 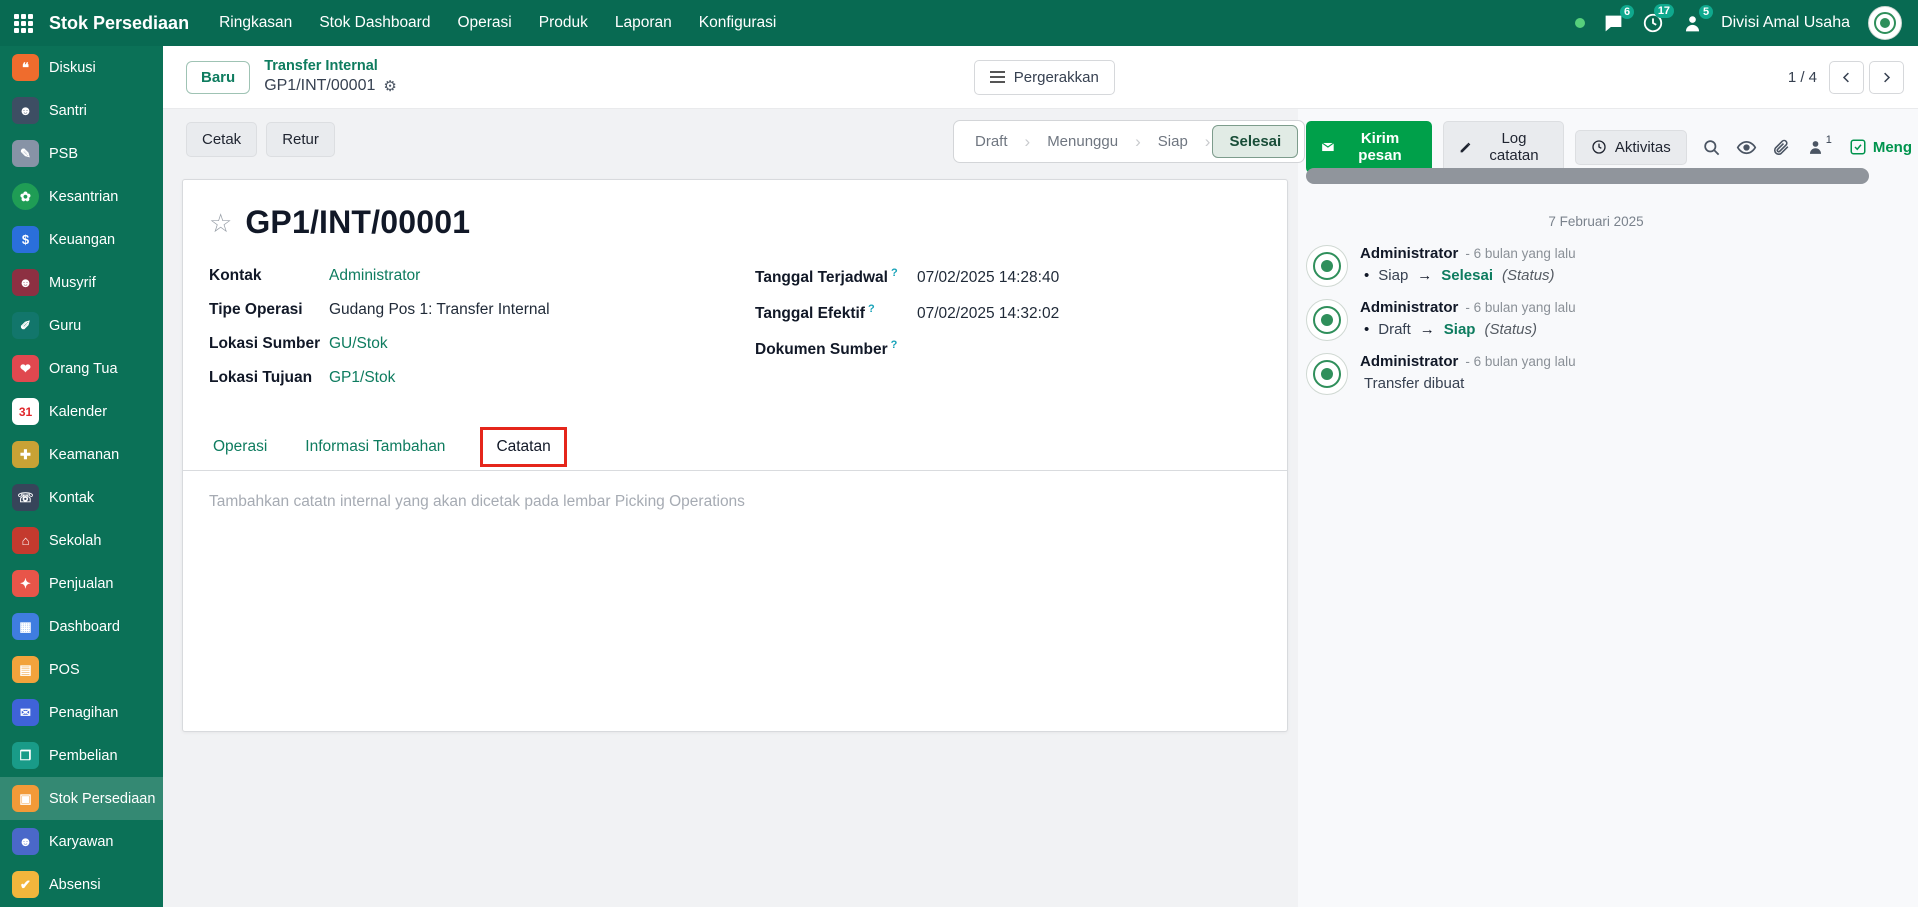 I want to click on status-to: Siap, so click(x=1459, y=329).